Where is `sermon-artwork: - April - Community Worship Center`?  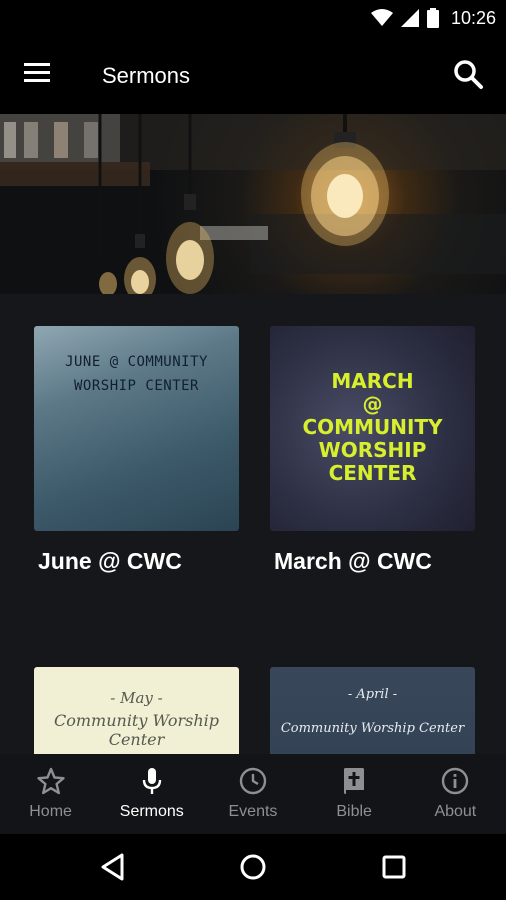 sermon-artwork: - April - Community Worship Center is located at coordinates (372, 710).